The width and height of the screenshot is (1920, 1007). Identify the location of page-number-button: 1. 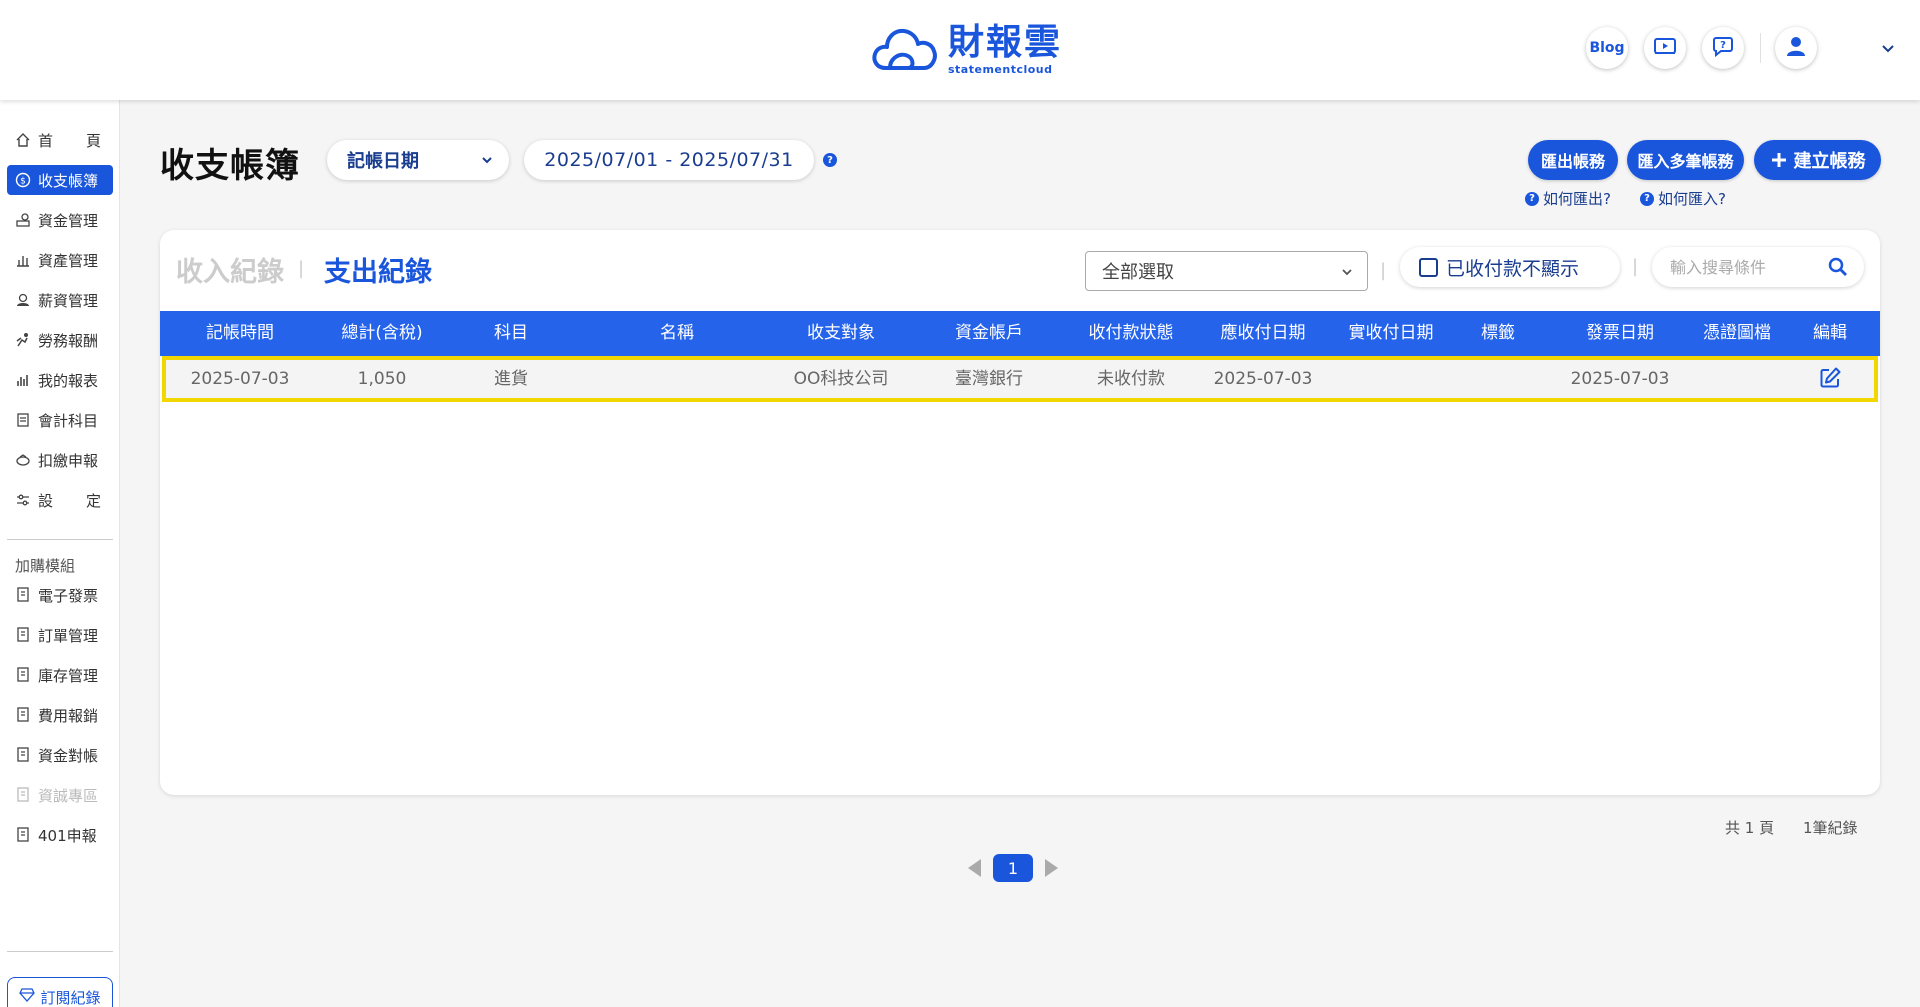
(1013, 868).